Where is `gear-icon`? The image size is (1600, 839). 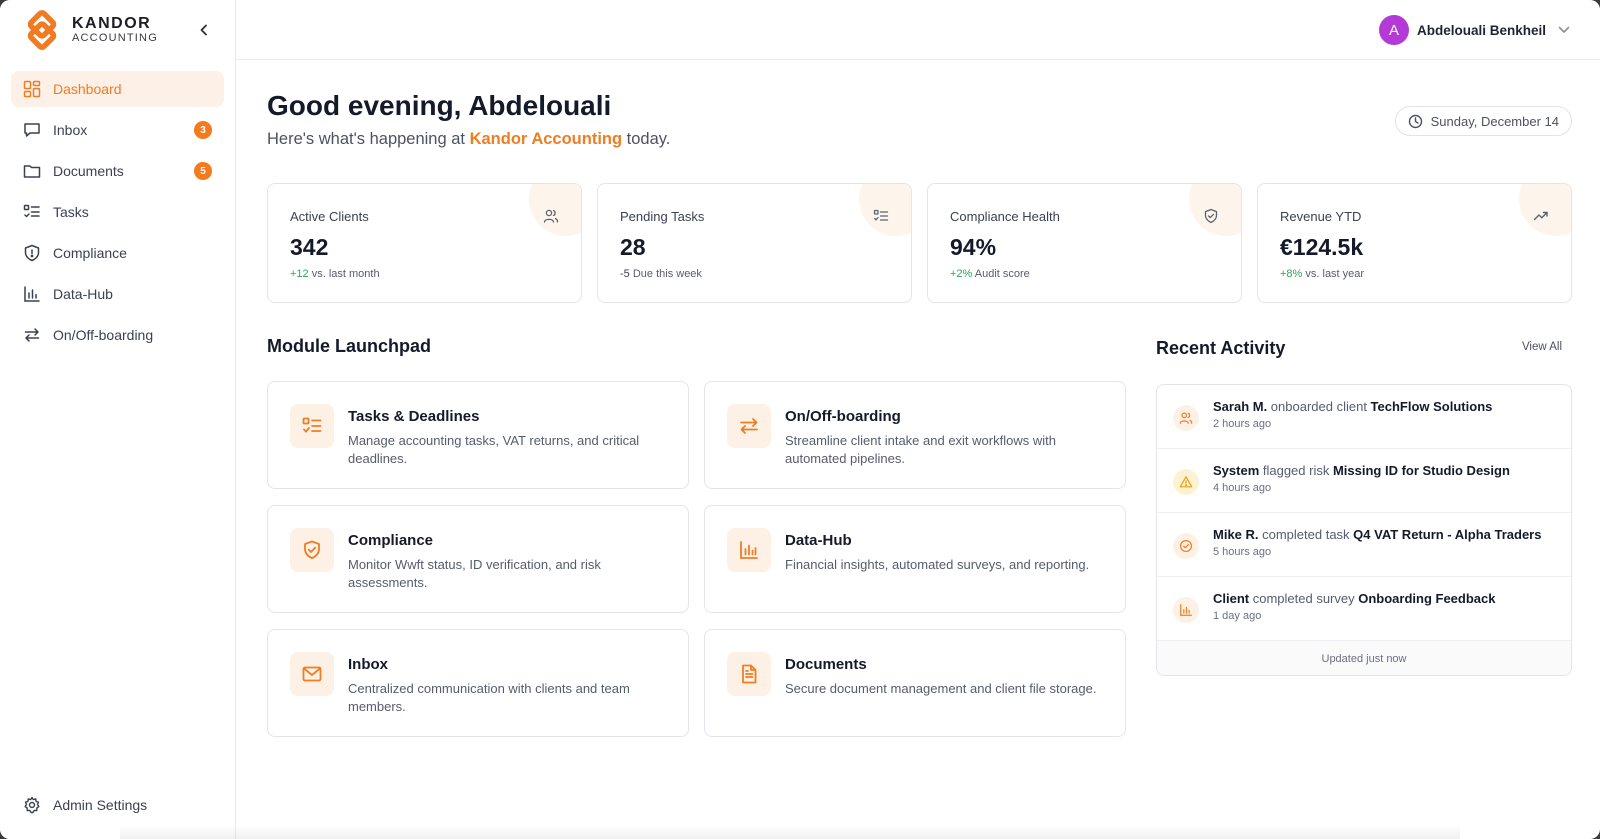 gear-icon is located at coordinates (32, 805).